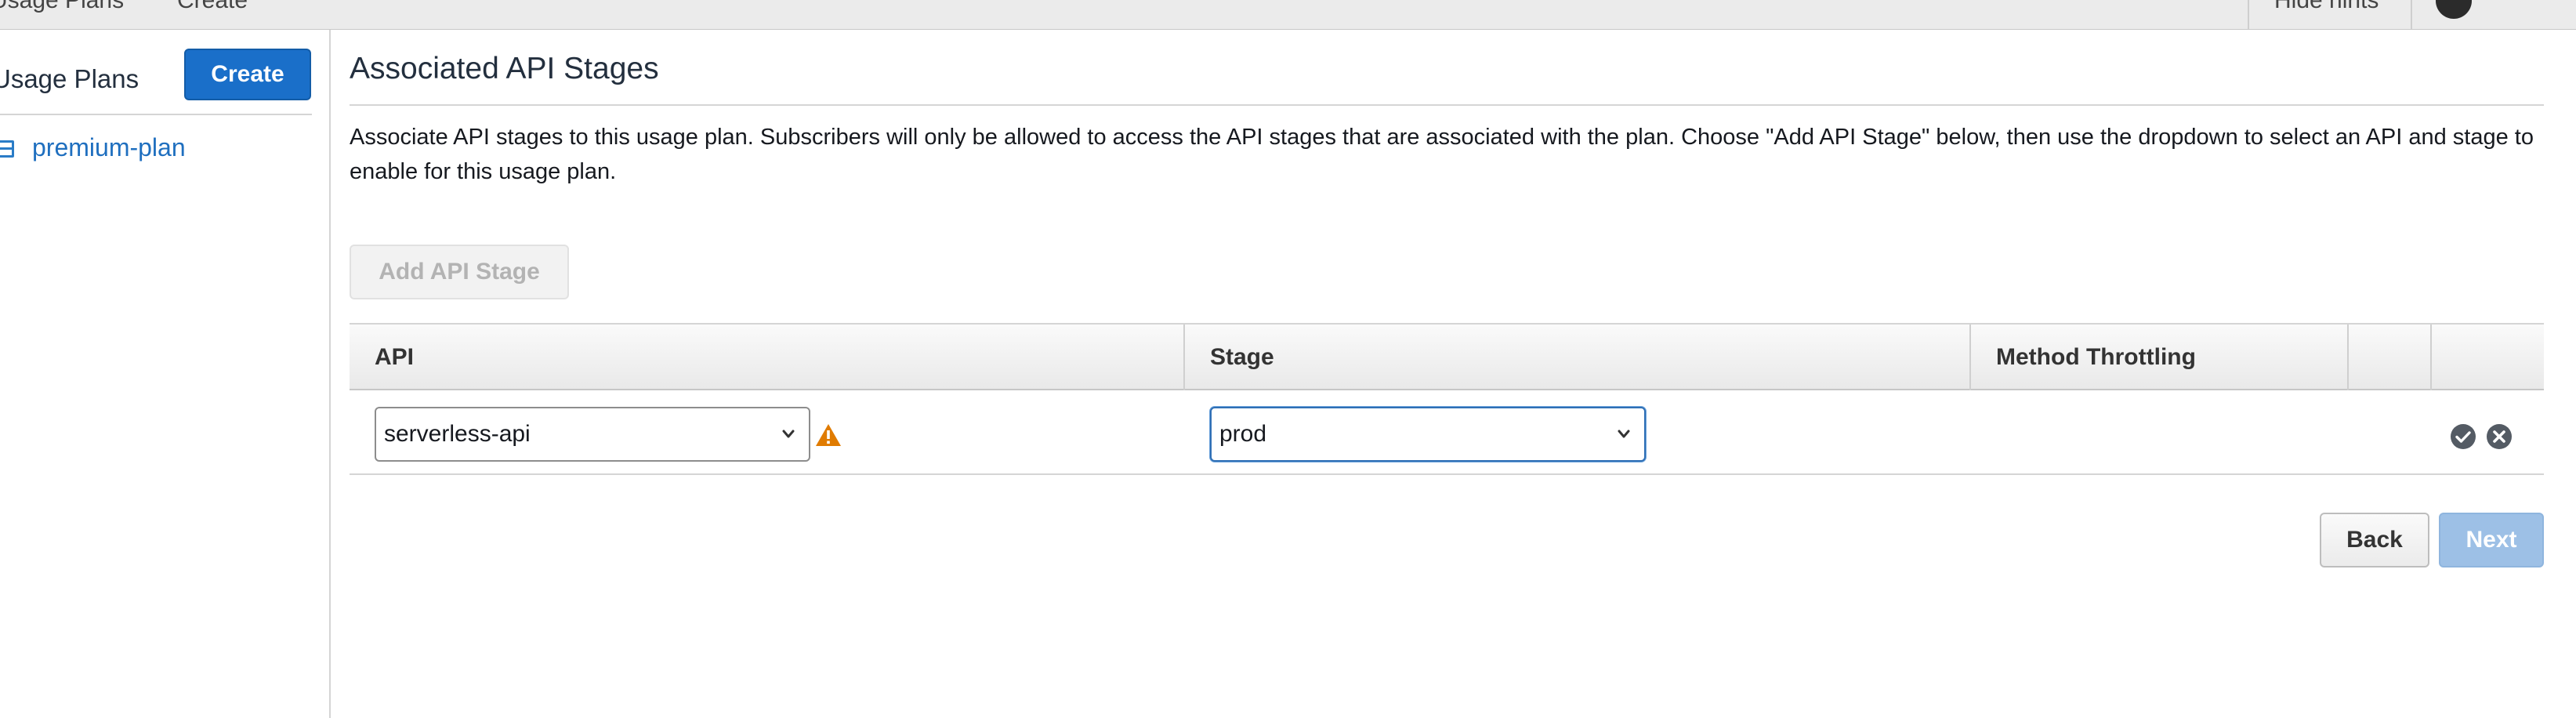 This screenshot has height=718, width=2576. Describe the element at coordinates (2374, 541) in the screenshot. I see `back-button: Back` at that location.